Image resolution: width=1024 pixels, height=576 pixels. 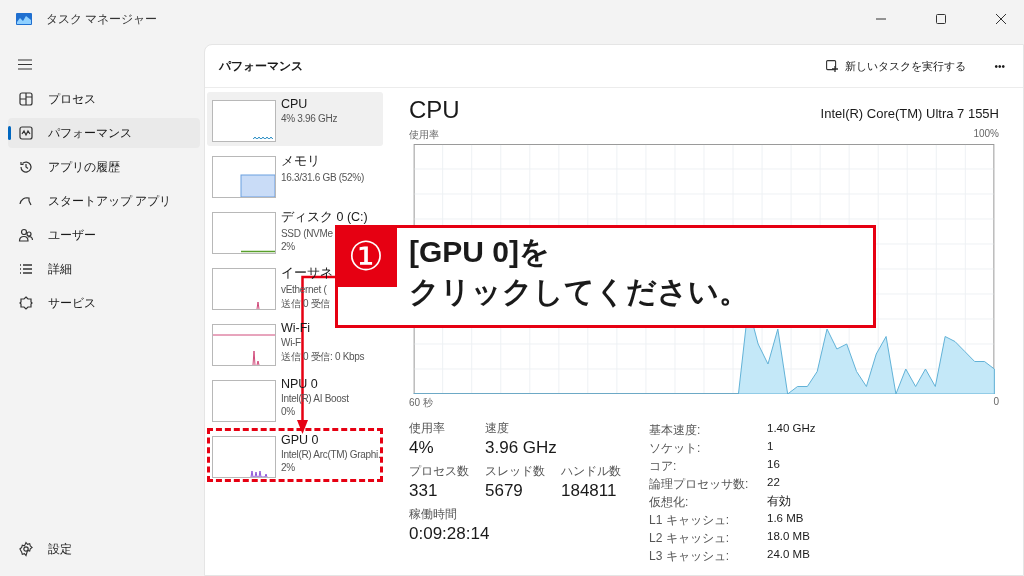 What do you see at coordinates (433, 514) in the screenshot?
I see `stat-label: 稼働時間` at bounding box center [433, 514].